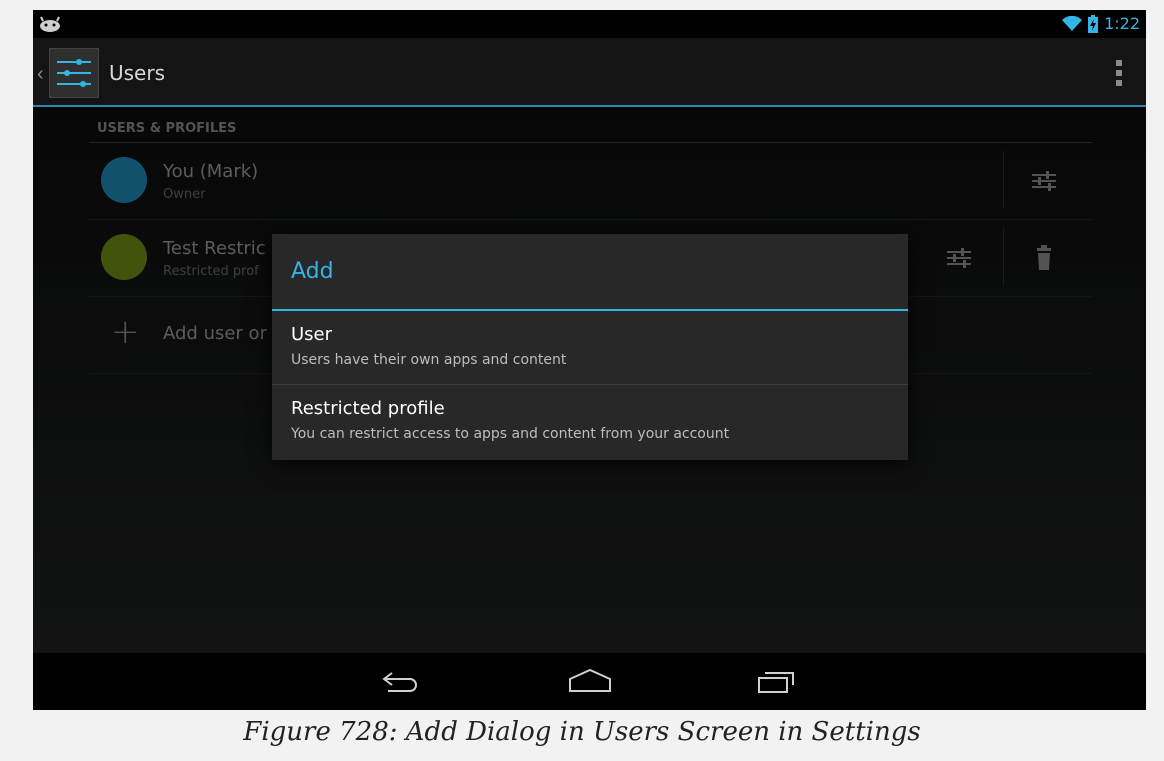 The width and height of the screenshot is (1164, 761). Describe the element at coordinates (1072, 23) in the screenshot. I see `wifi-icon` at that location.